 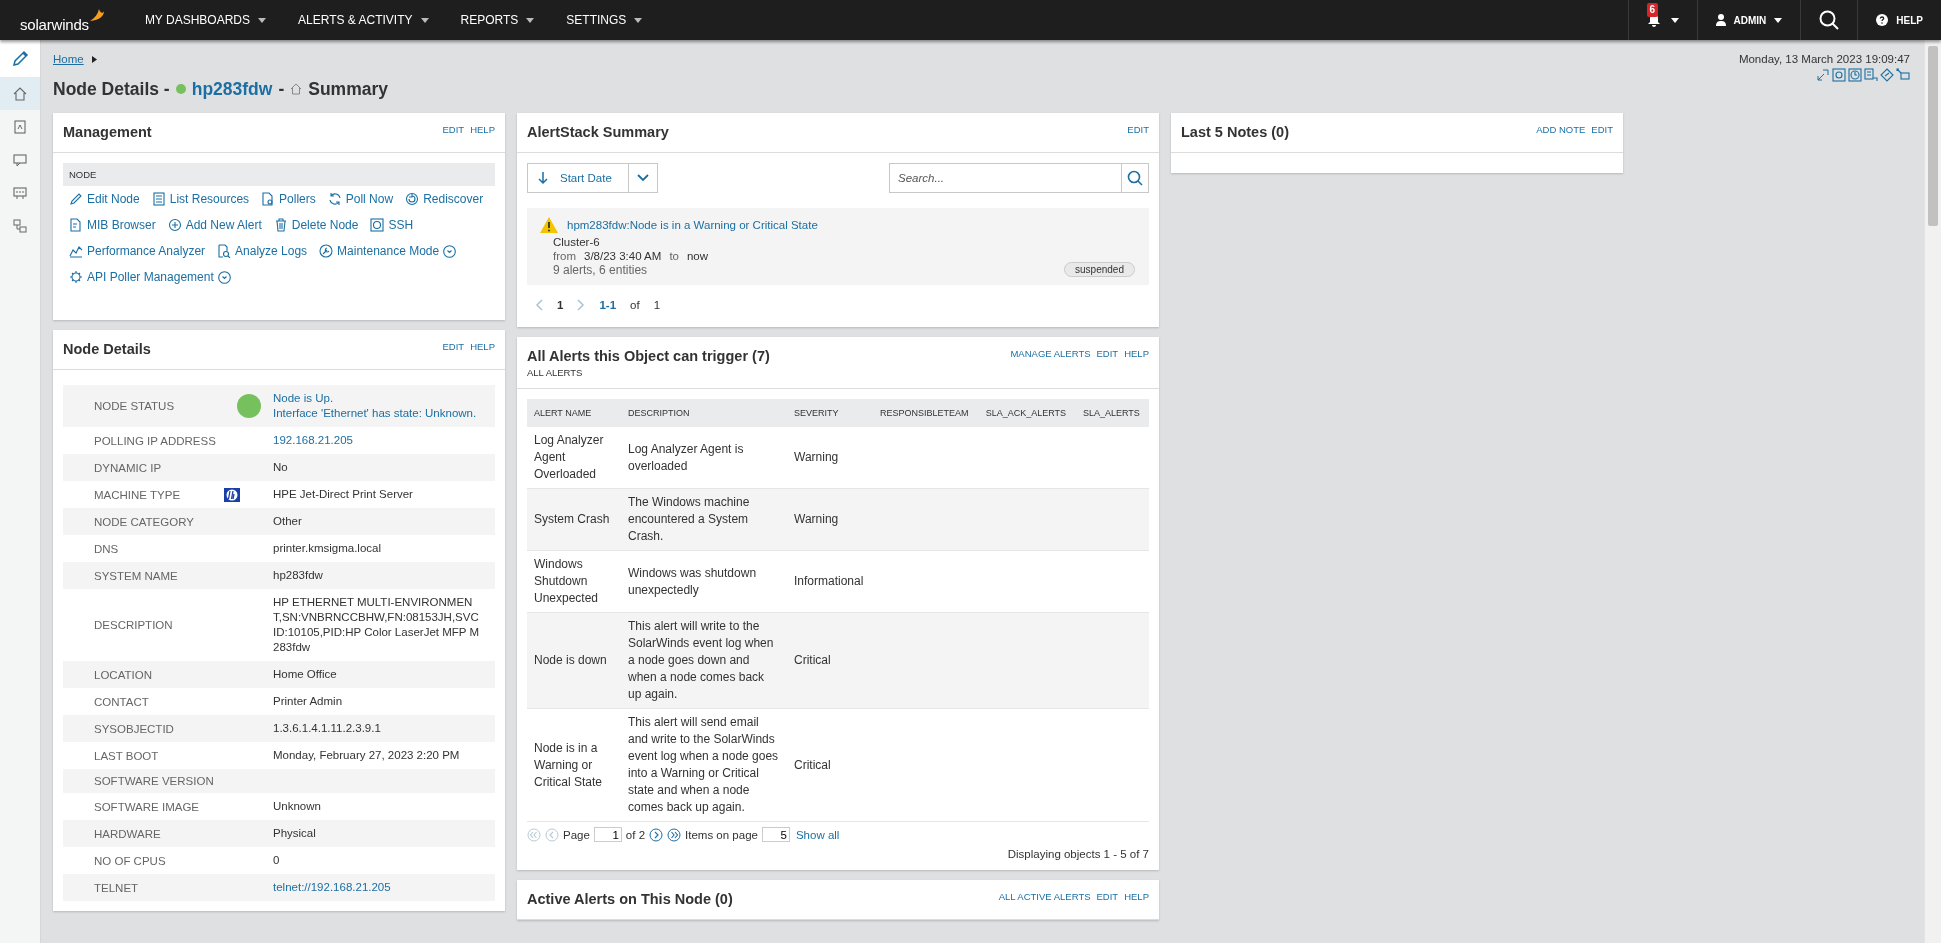 I want to click on status-text: Interface 'Ethernet' has state: Unknown., so click(x=377, y=413).